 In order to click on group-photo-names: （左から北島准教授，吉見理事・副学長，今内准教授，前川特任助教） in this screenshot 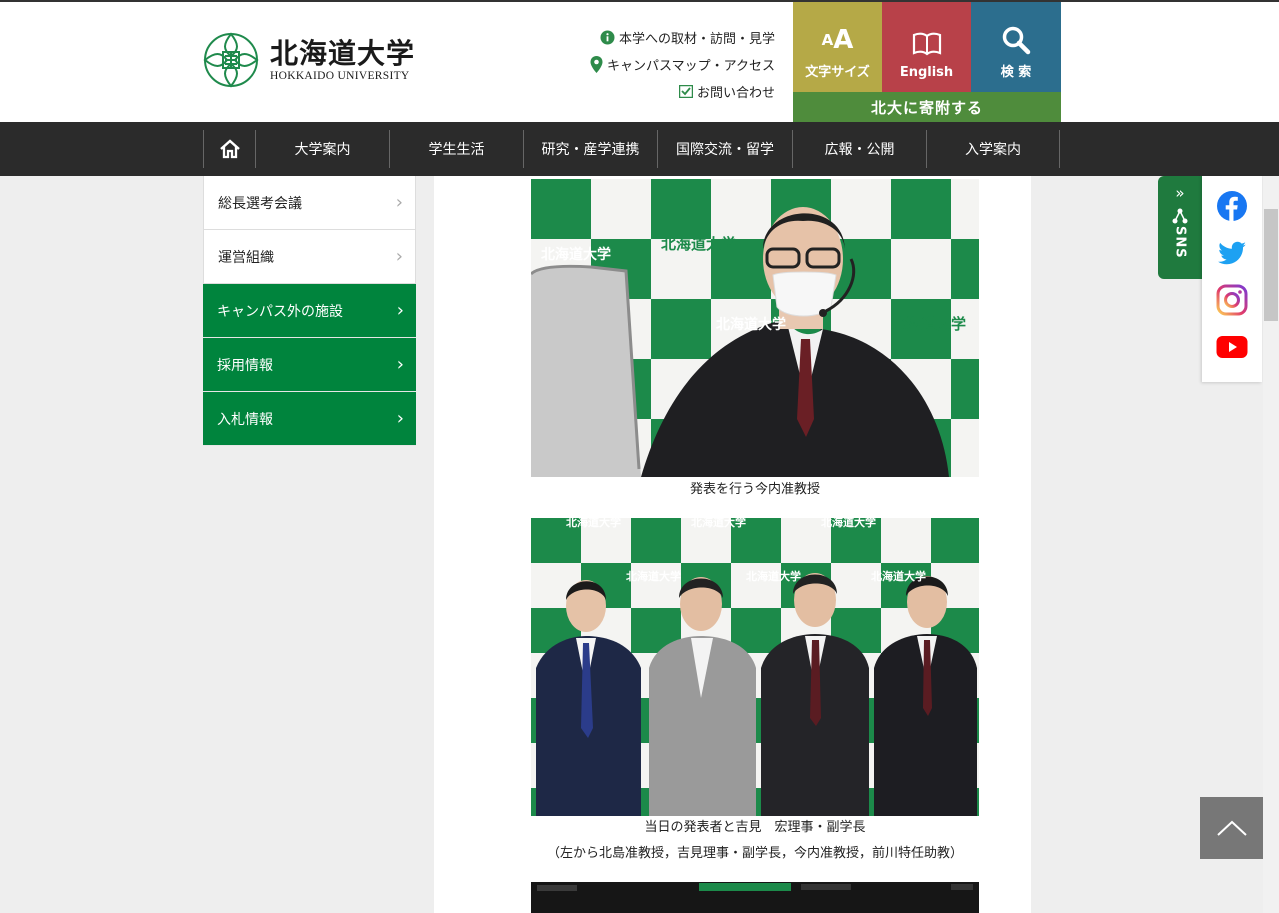, I will do `click(754, 853)`.